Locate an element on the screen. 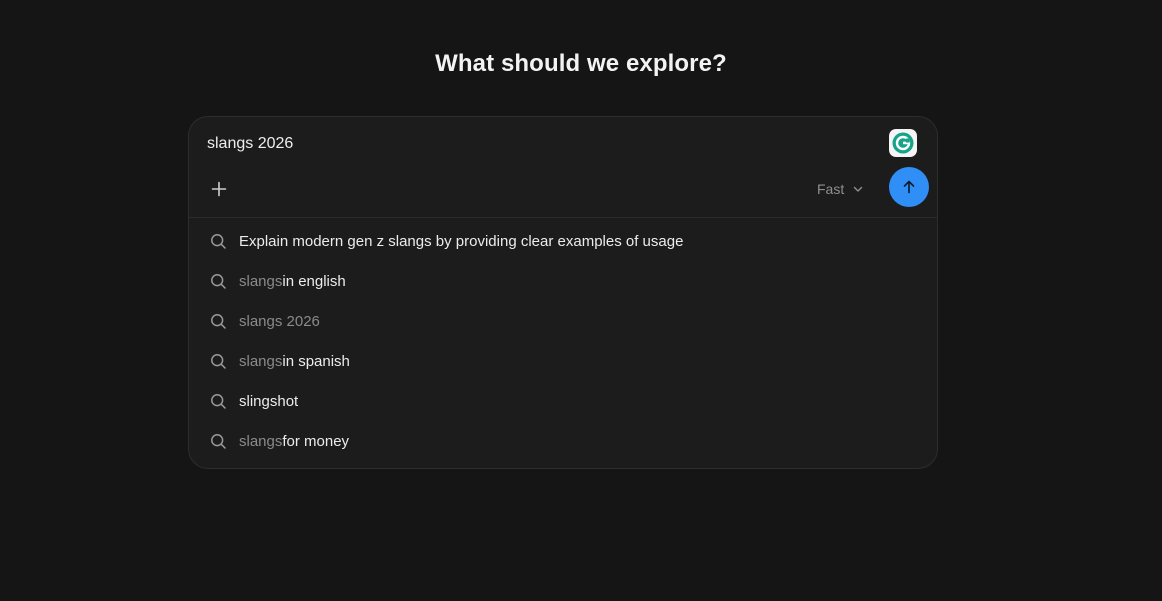 The height and width of the screenshot is (601, 1162). model-label: Fast is located at coordinates (831, 189).